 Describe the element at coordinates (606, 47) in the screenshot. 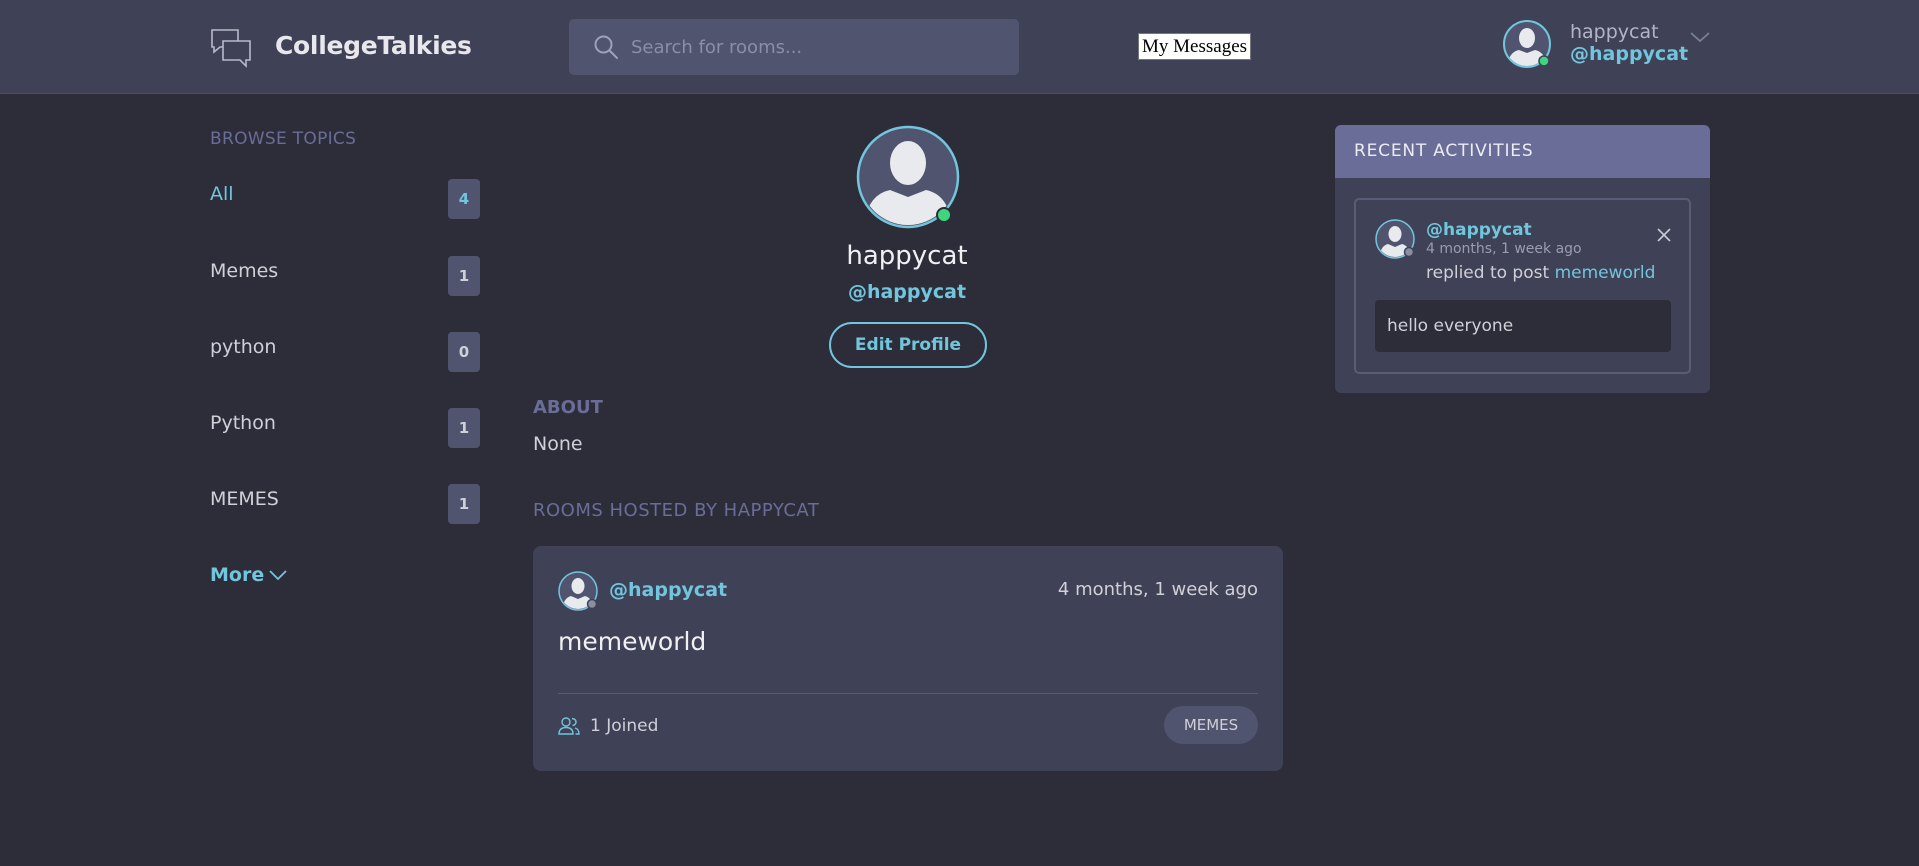

I see `search-icon` at that location.